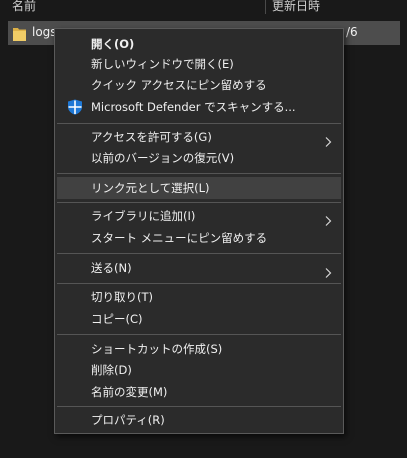  I want to click on menu-item-label: リンク元として選択(L), so click(150, 188).